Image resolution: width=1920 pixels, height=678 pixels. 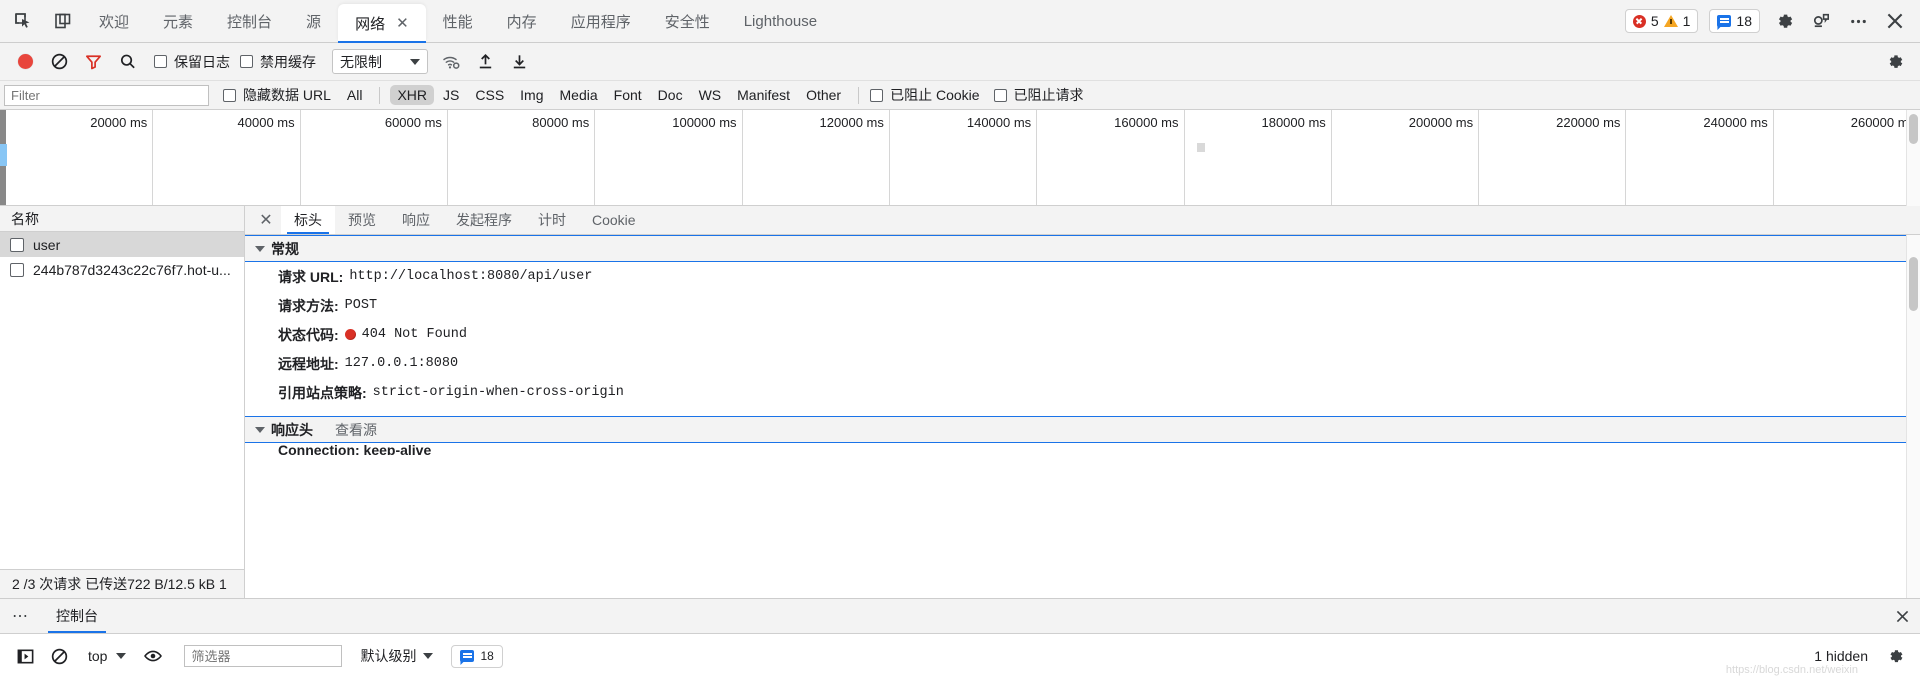 What do you see at coordinates (178, 21) in the screenshot?
I see `tab-elements: 元素` at bounding box center [178, 21].